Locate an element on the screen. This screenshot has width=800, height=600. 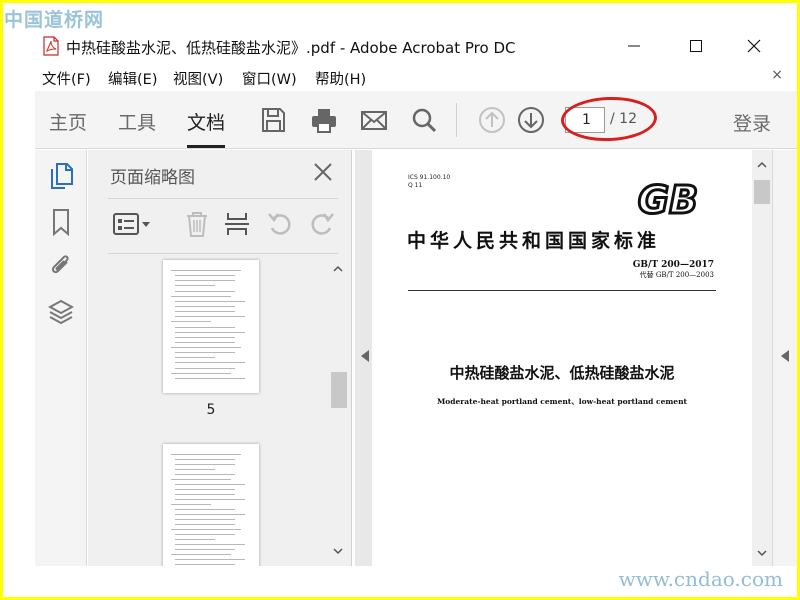
search-icon is located at coordinates (424, 120).